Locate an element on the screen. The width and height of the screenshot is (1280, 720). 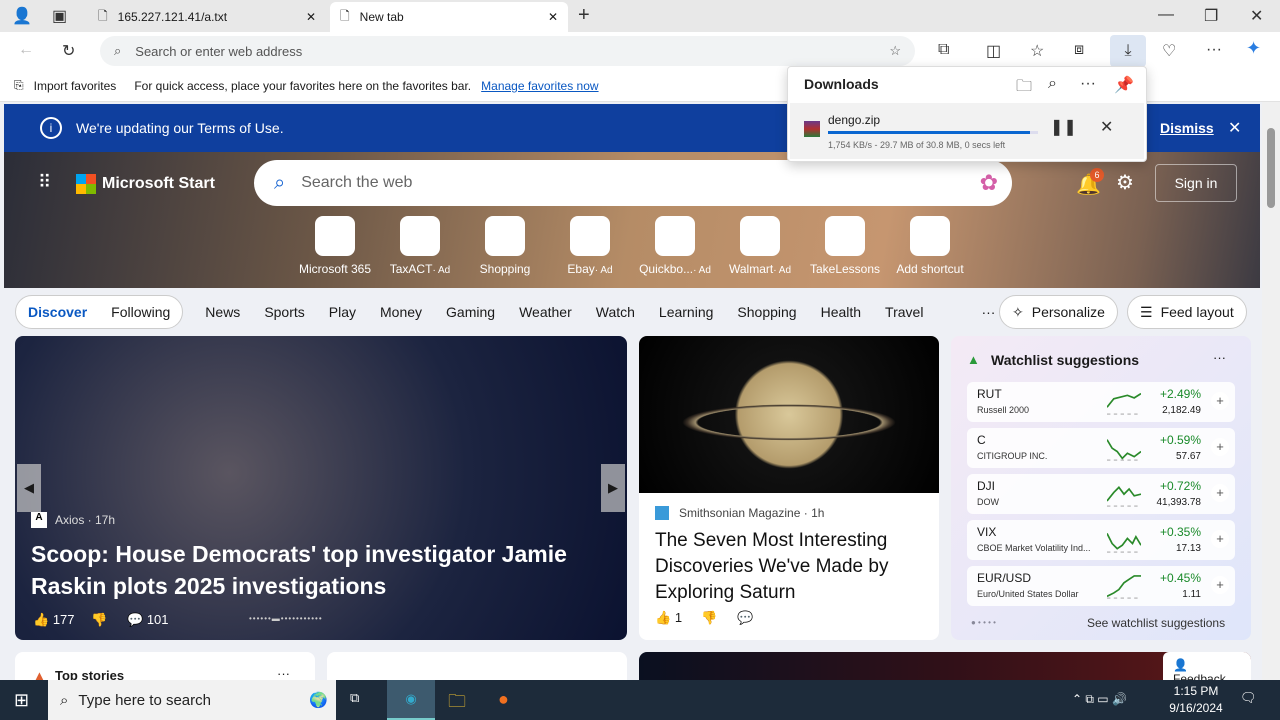
see-watchlist-link: See watchlist suggestions is located at coordinates (1156, 623).